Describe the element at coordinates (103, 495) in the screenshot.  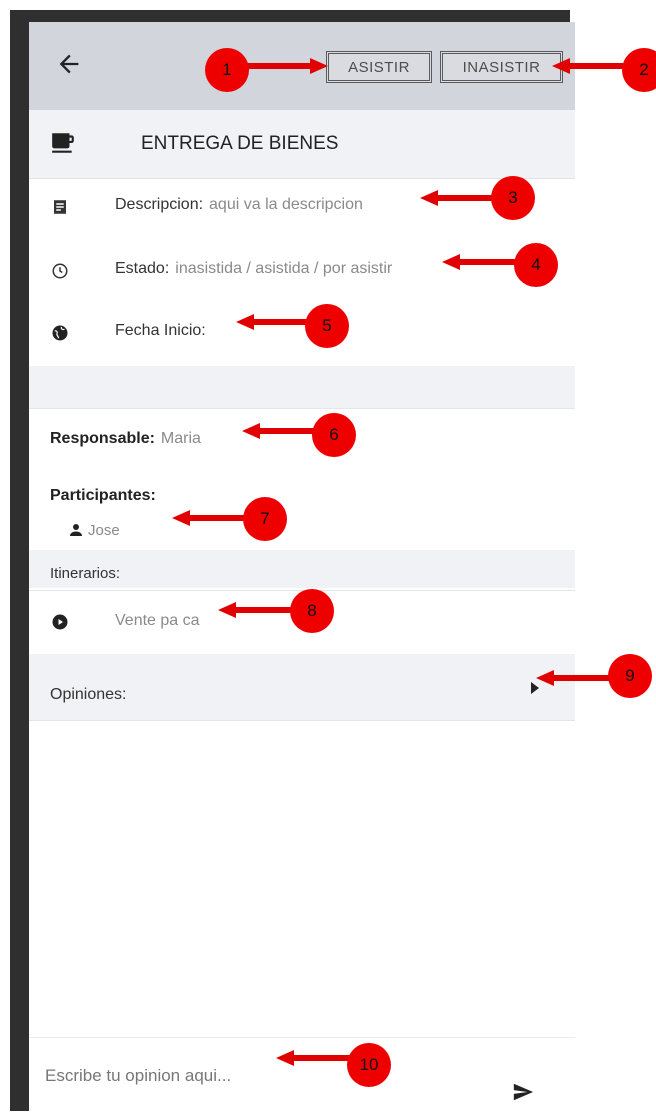
I see `participantes-label: Participantes:` at that location.